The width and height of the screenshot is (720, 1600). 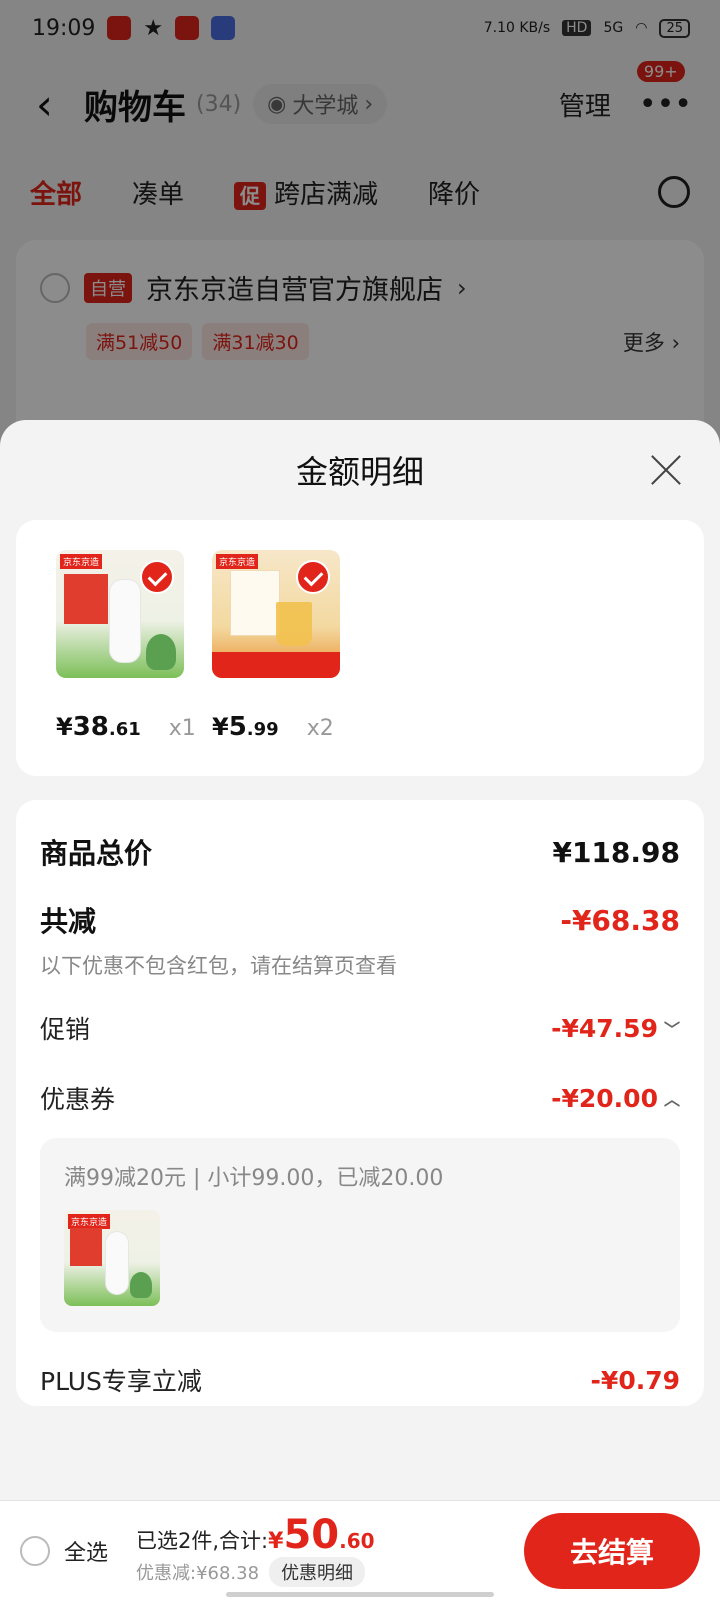 What do you see at coordinates (96, 853) in the screenshot?
I see `total-price-label: 商品总价` at bounding box center [96, 853].